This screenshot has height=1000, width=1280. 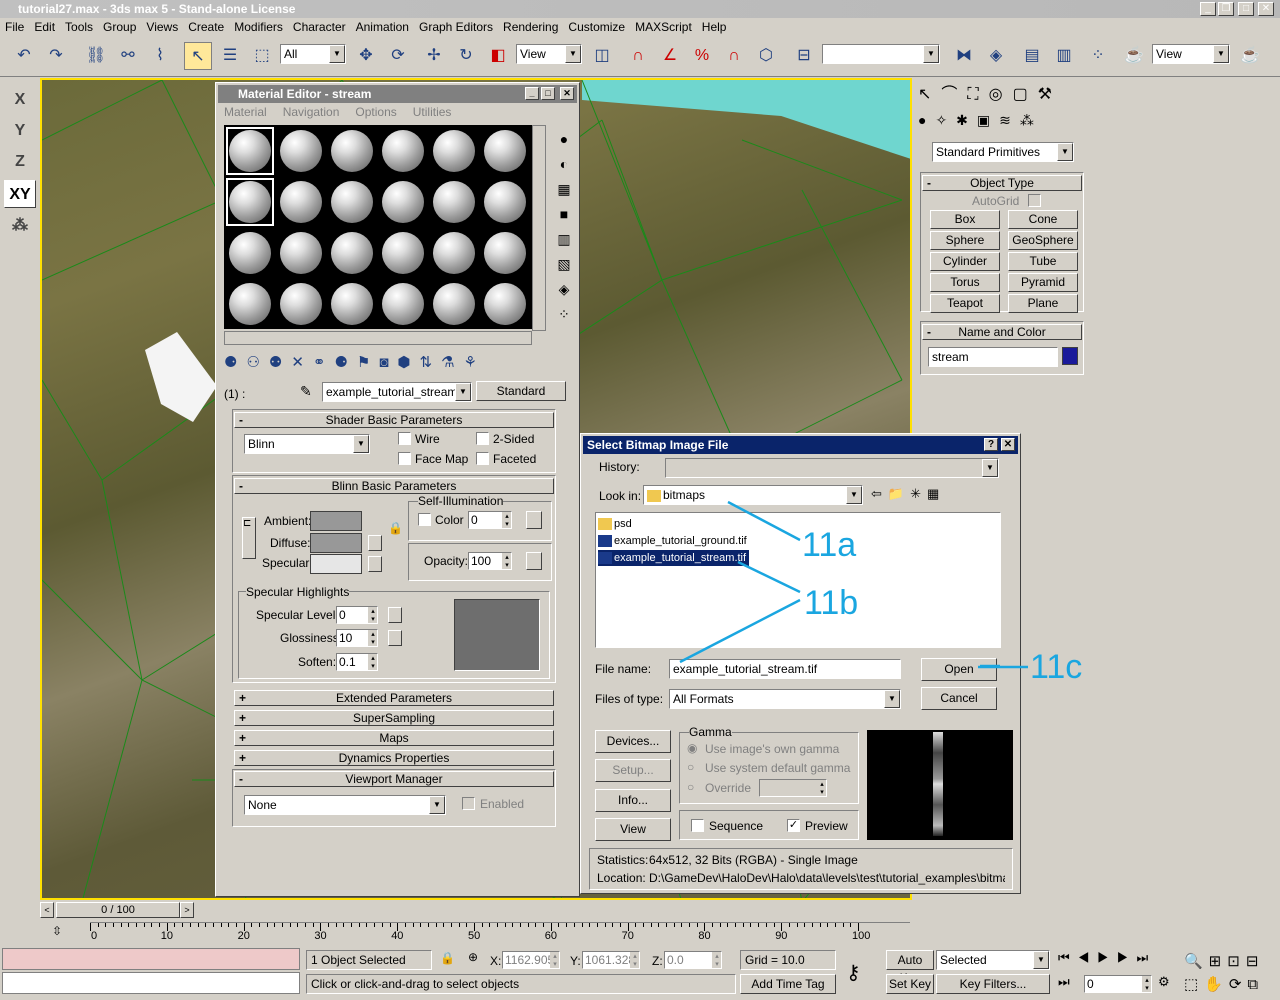 I want to click on face-map-checkbox, so click(x=404, y=458).